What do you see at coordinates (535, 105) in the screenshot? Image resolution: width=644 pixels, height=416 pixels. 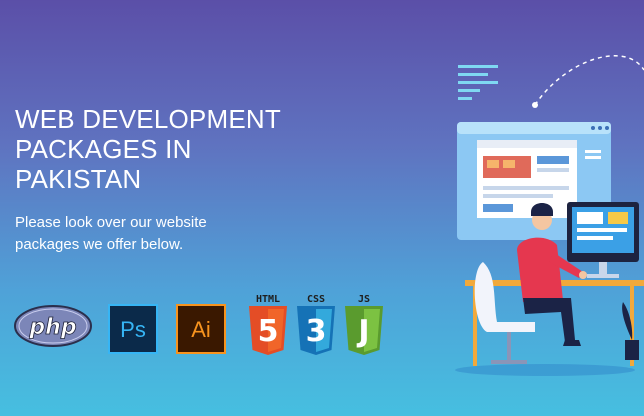 I see `dot-icon` at bounding box center [535, 105].